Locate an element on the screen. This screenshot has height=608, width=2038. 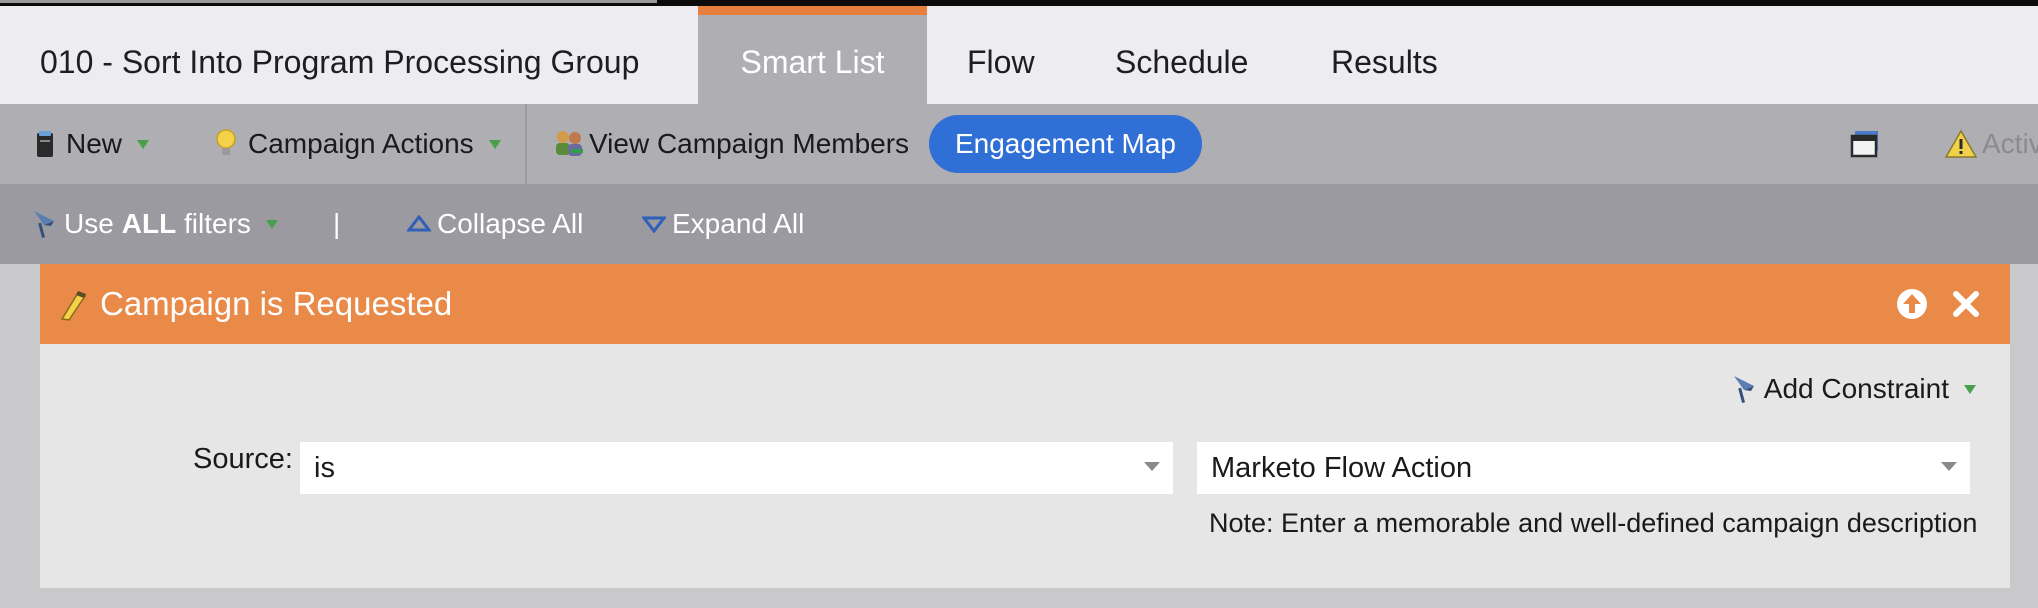
view-members-label: View Campaign Members is located at coordinates (749, 143).